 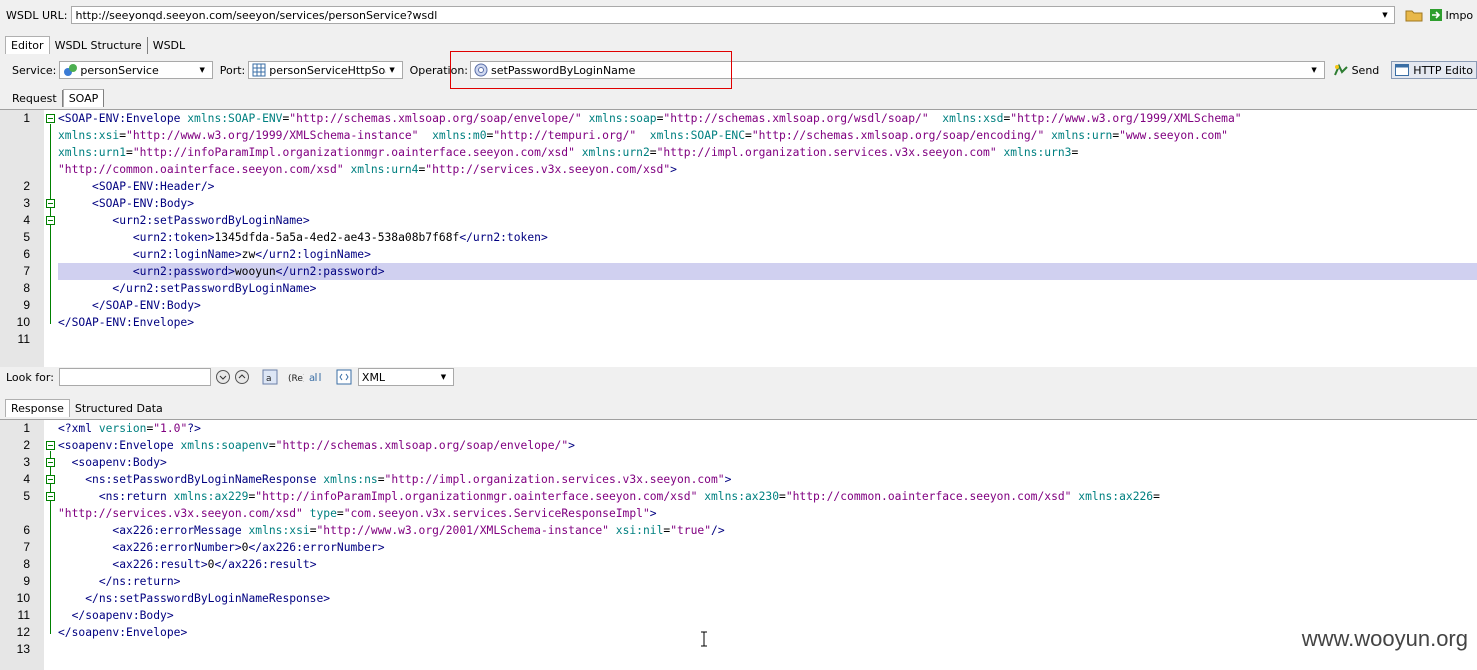 I want to click on code-line: 1 <?xml version="1.0"?>, so click(x=738, y=428).